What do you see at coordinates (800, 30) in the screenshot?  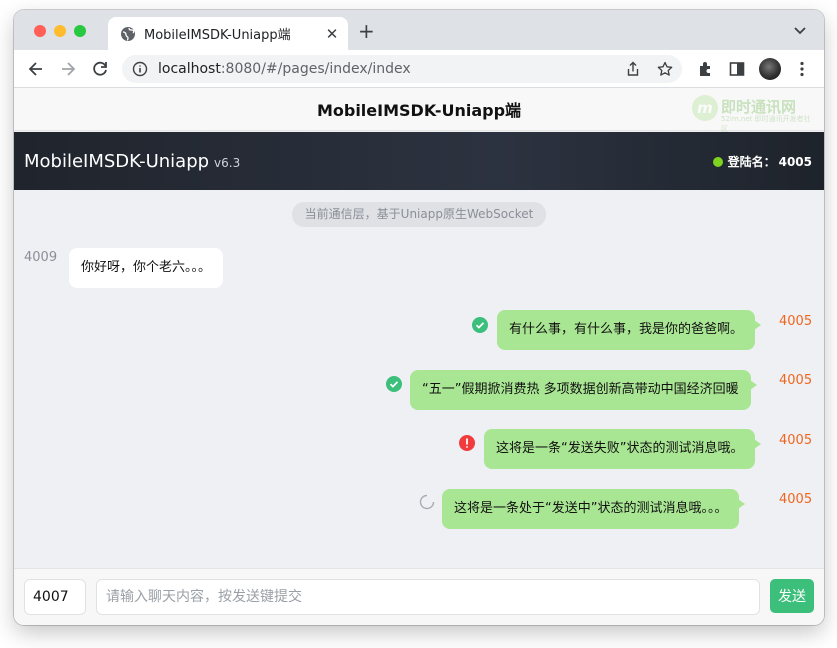 I see `chevron-down-icon` at bounding box center [800, 30].